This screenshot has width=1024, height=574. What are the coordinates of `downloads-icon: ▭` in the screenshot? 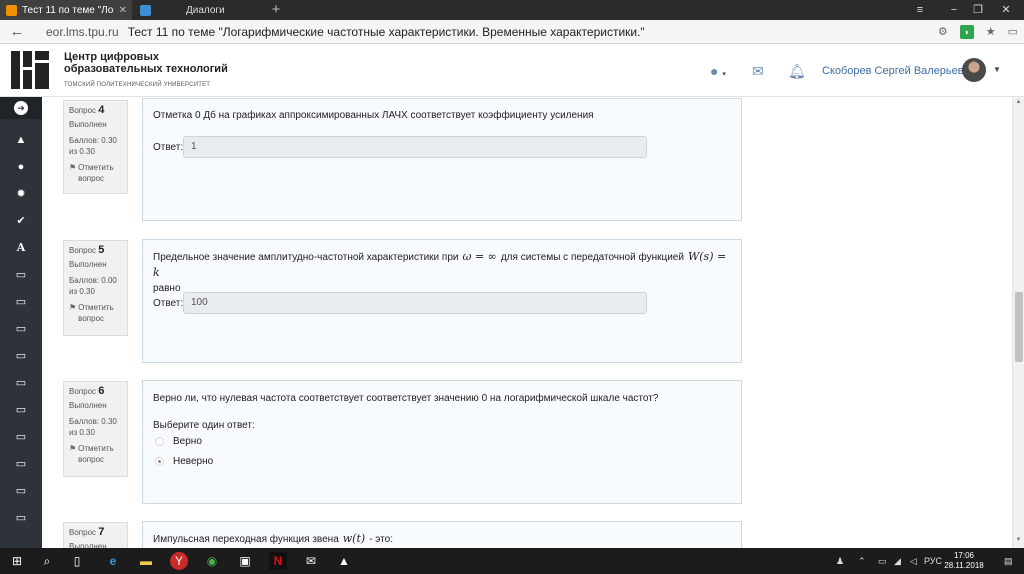 It's located at (1013, 31).